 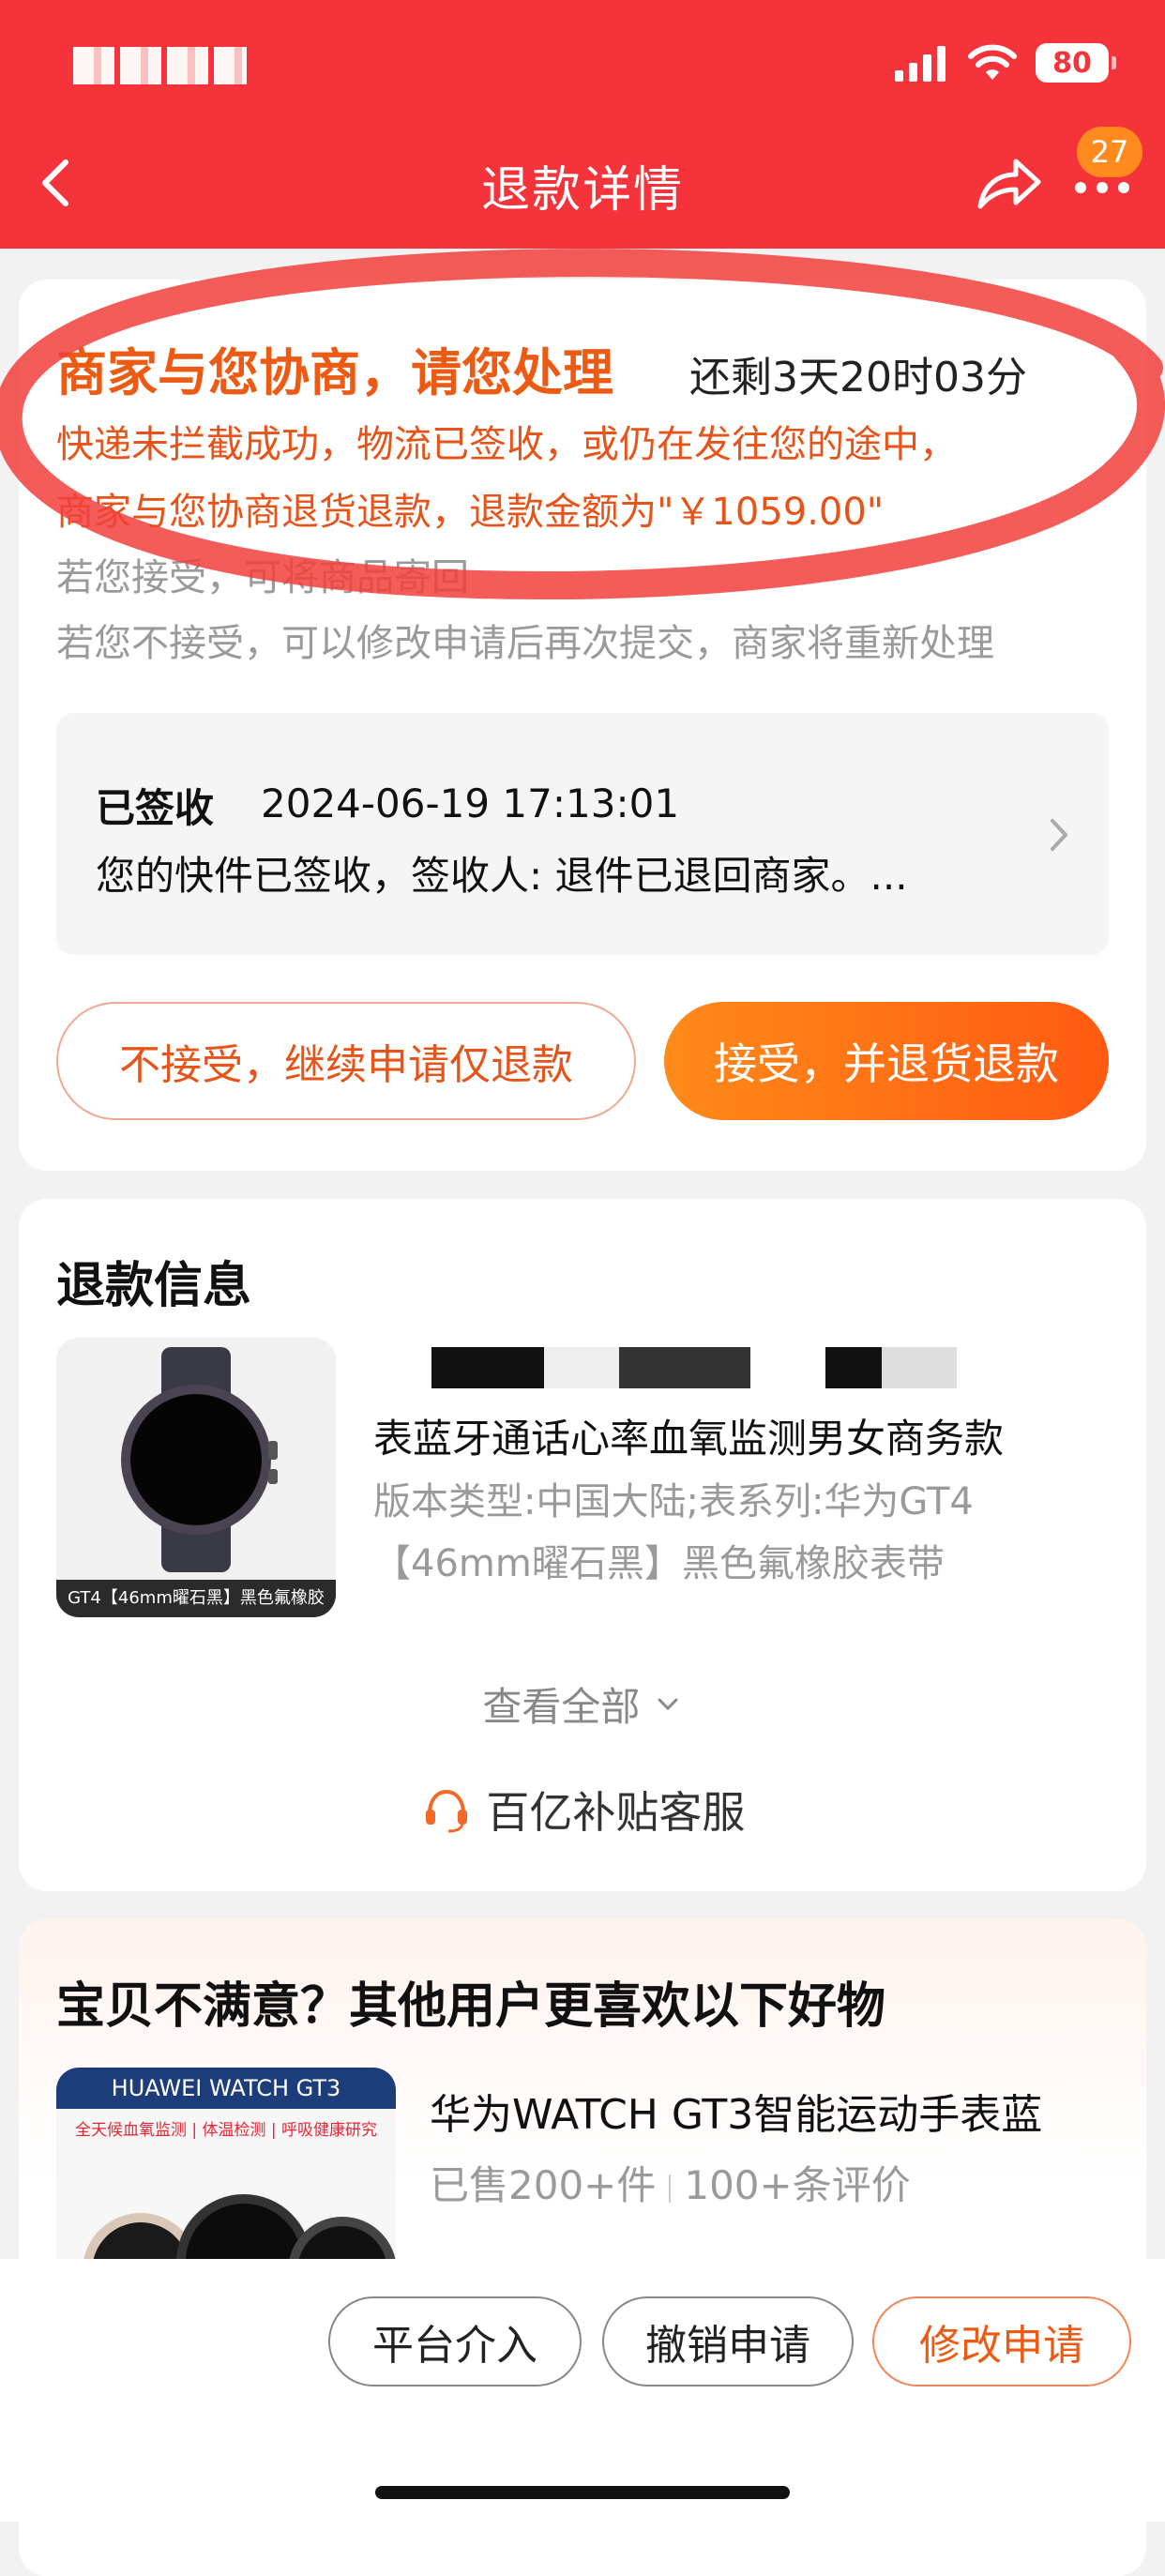 I want to click on recommended-product-meta: 已售200+件 100+条评价, so click(x=671, y=2182).